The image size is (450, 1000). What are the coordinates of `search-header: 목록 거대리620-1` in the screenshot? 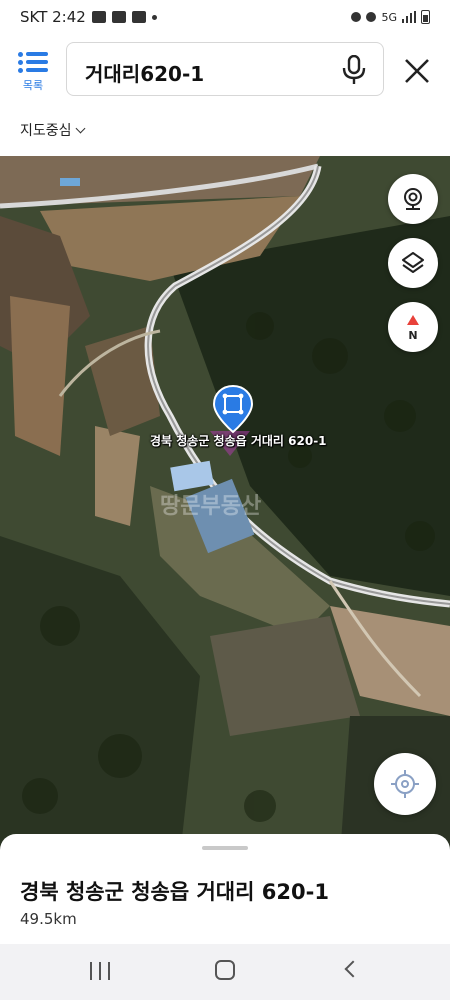 It's located at (225, 69).